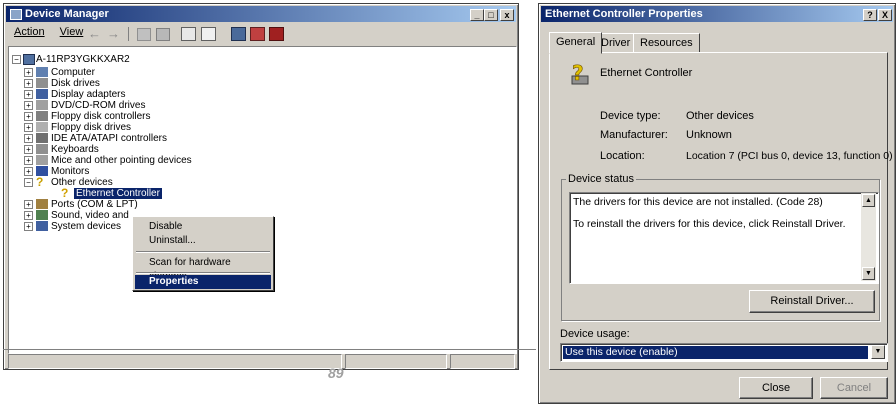 The width and height of the screenshot is (896, 405). Describe the element at coordinates (854, 388) in the screenshot. I see `cancel-button: Cancel` at that location.